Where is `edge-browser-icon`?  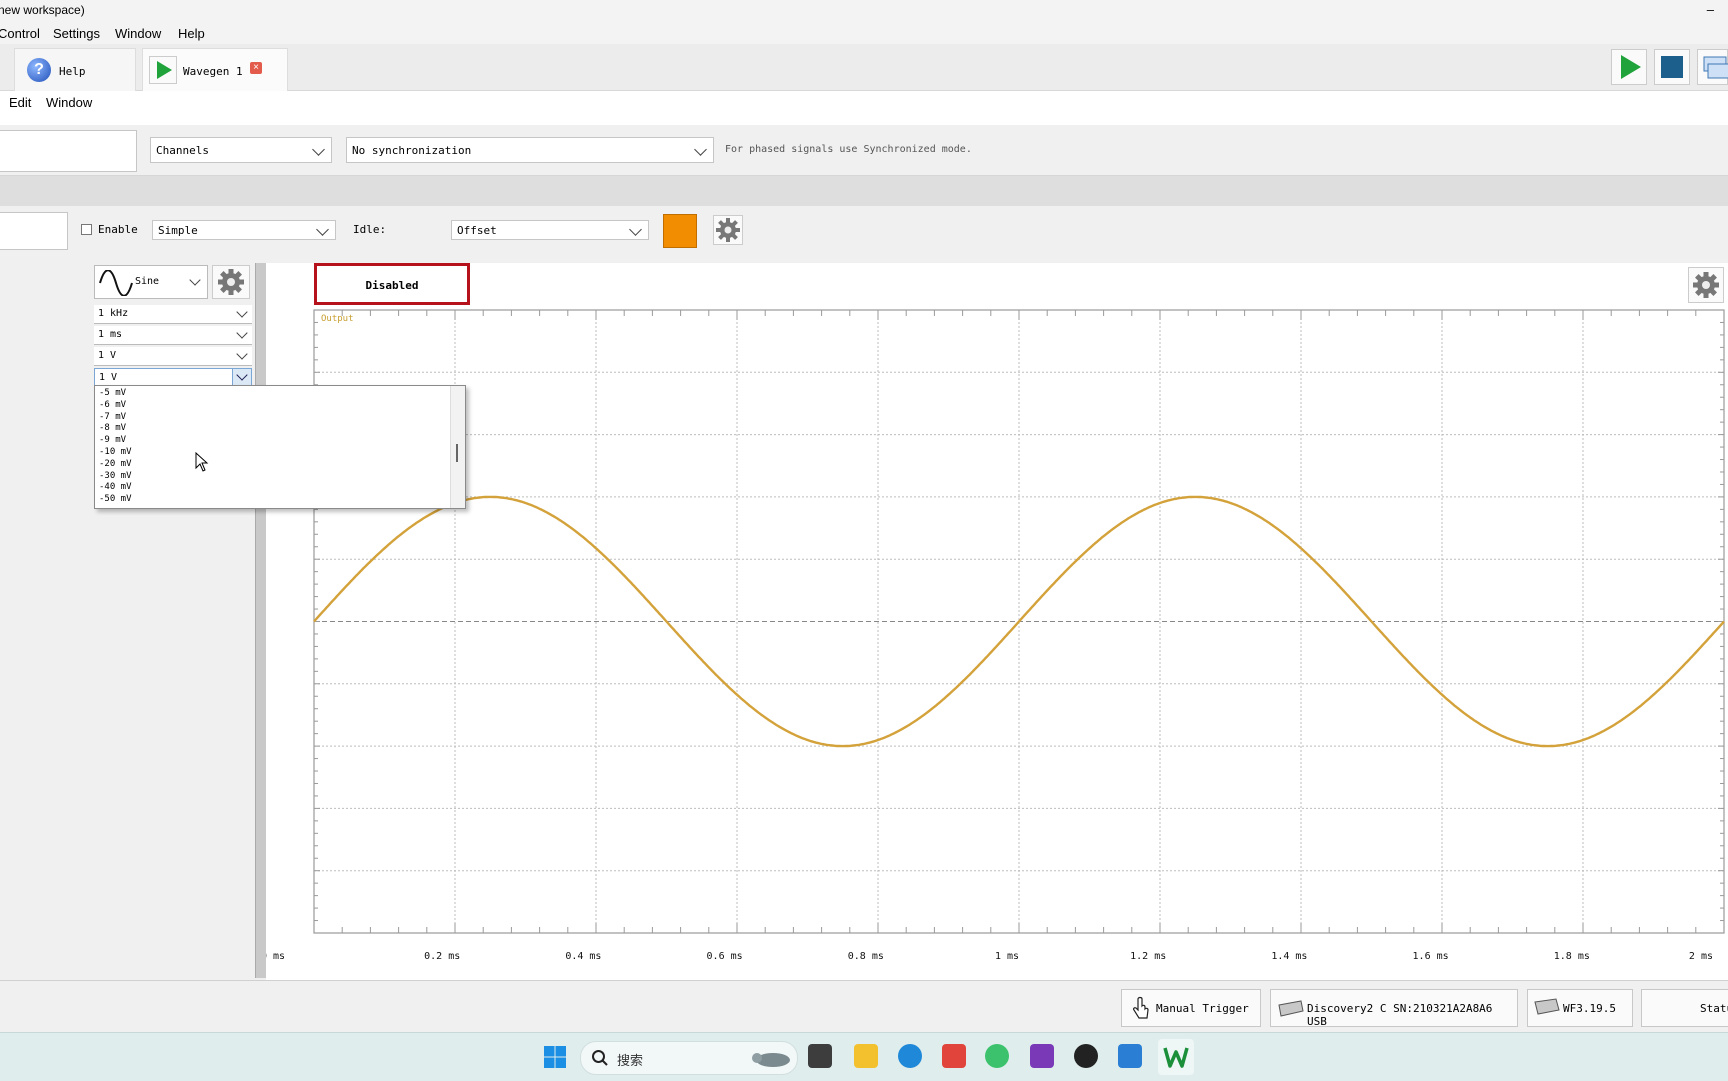
edge-browser-icon is located at coordinates (910, 1056).